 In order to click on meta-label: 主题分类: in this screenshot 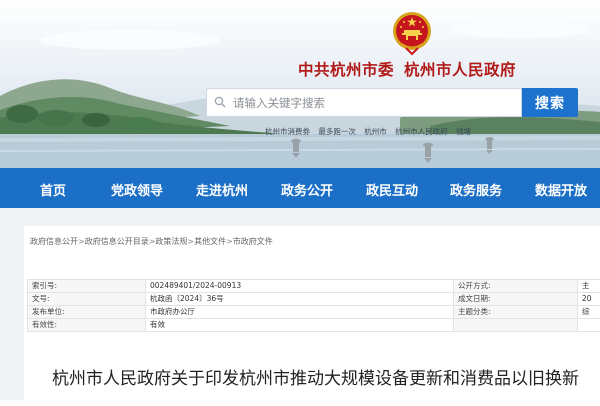, I will do `click(516, 312)`.